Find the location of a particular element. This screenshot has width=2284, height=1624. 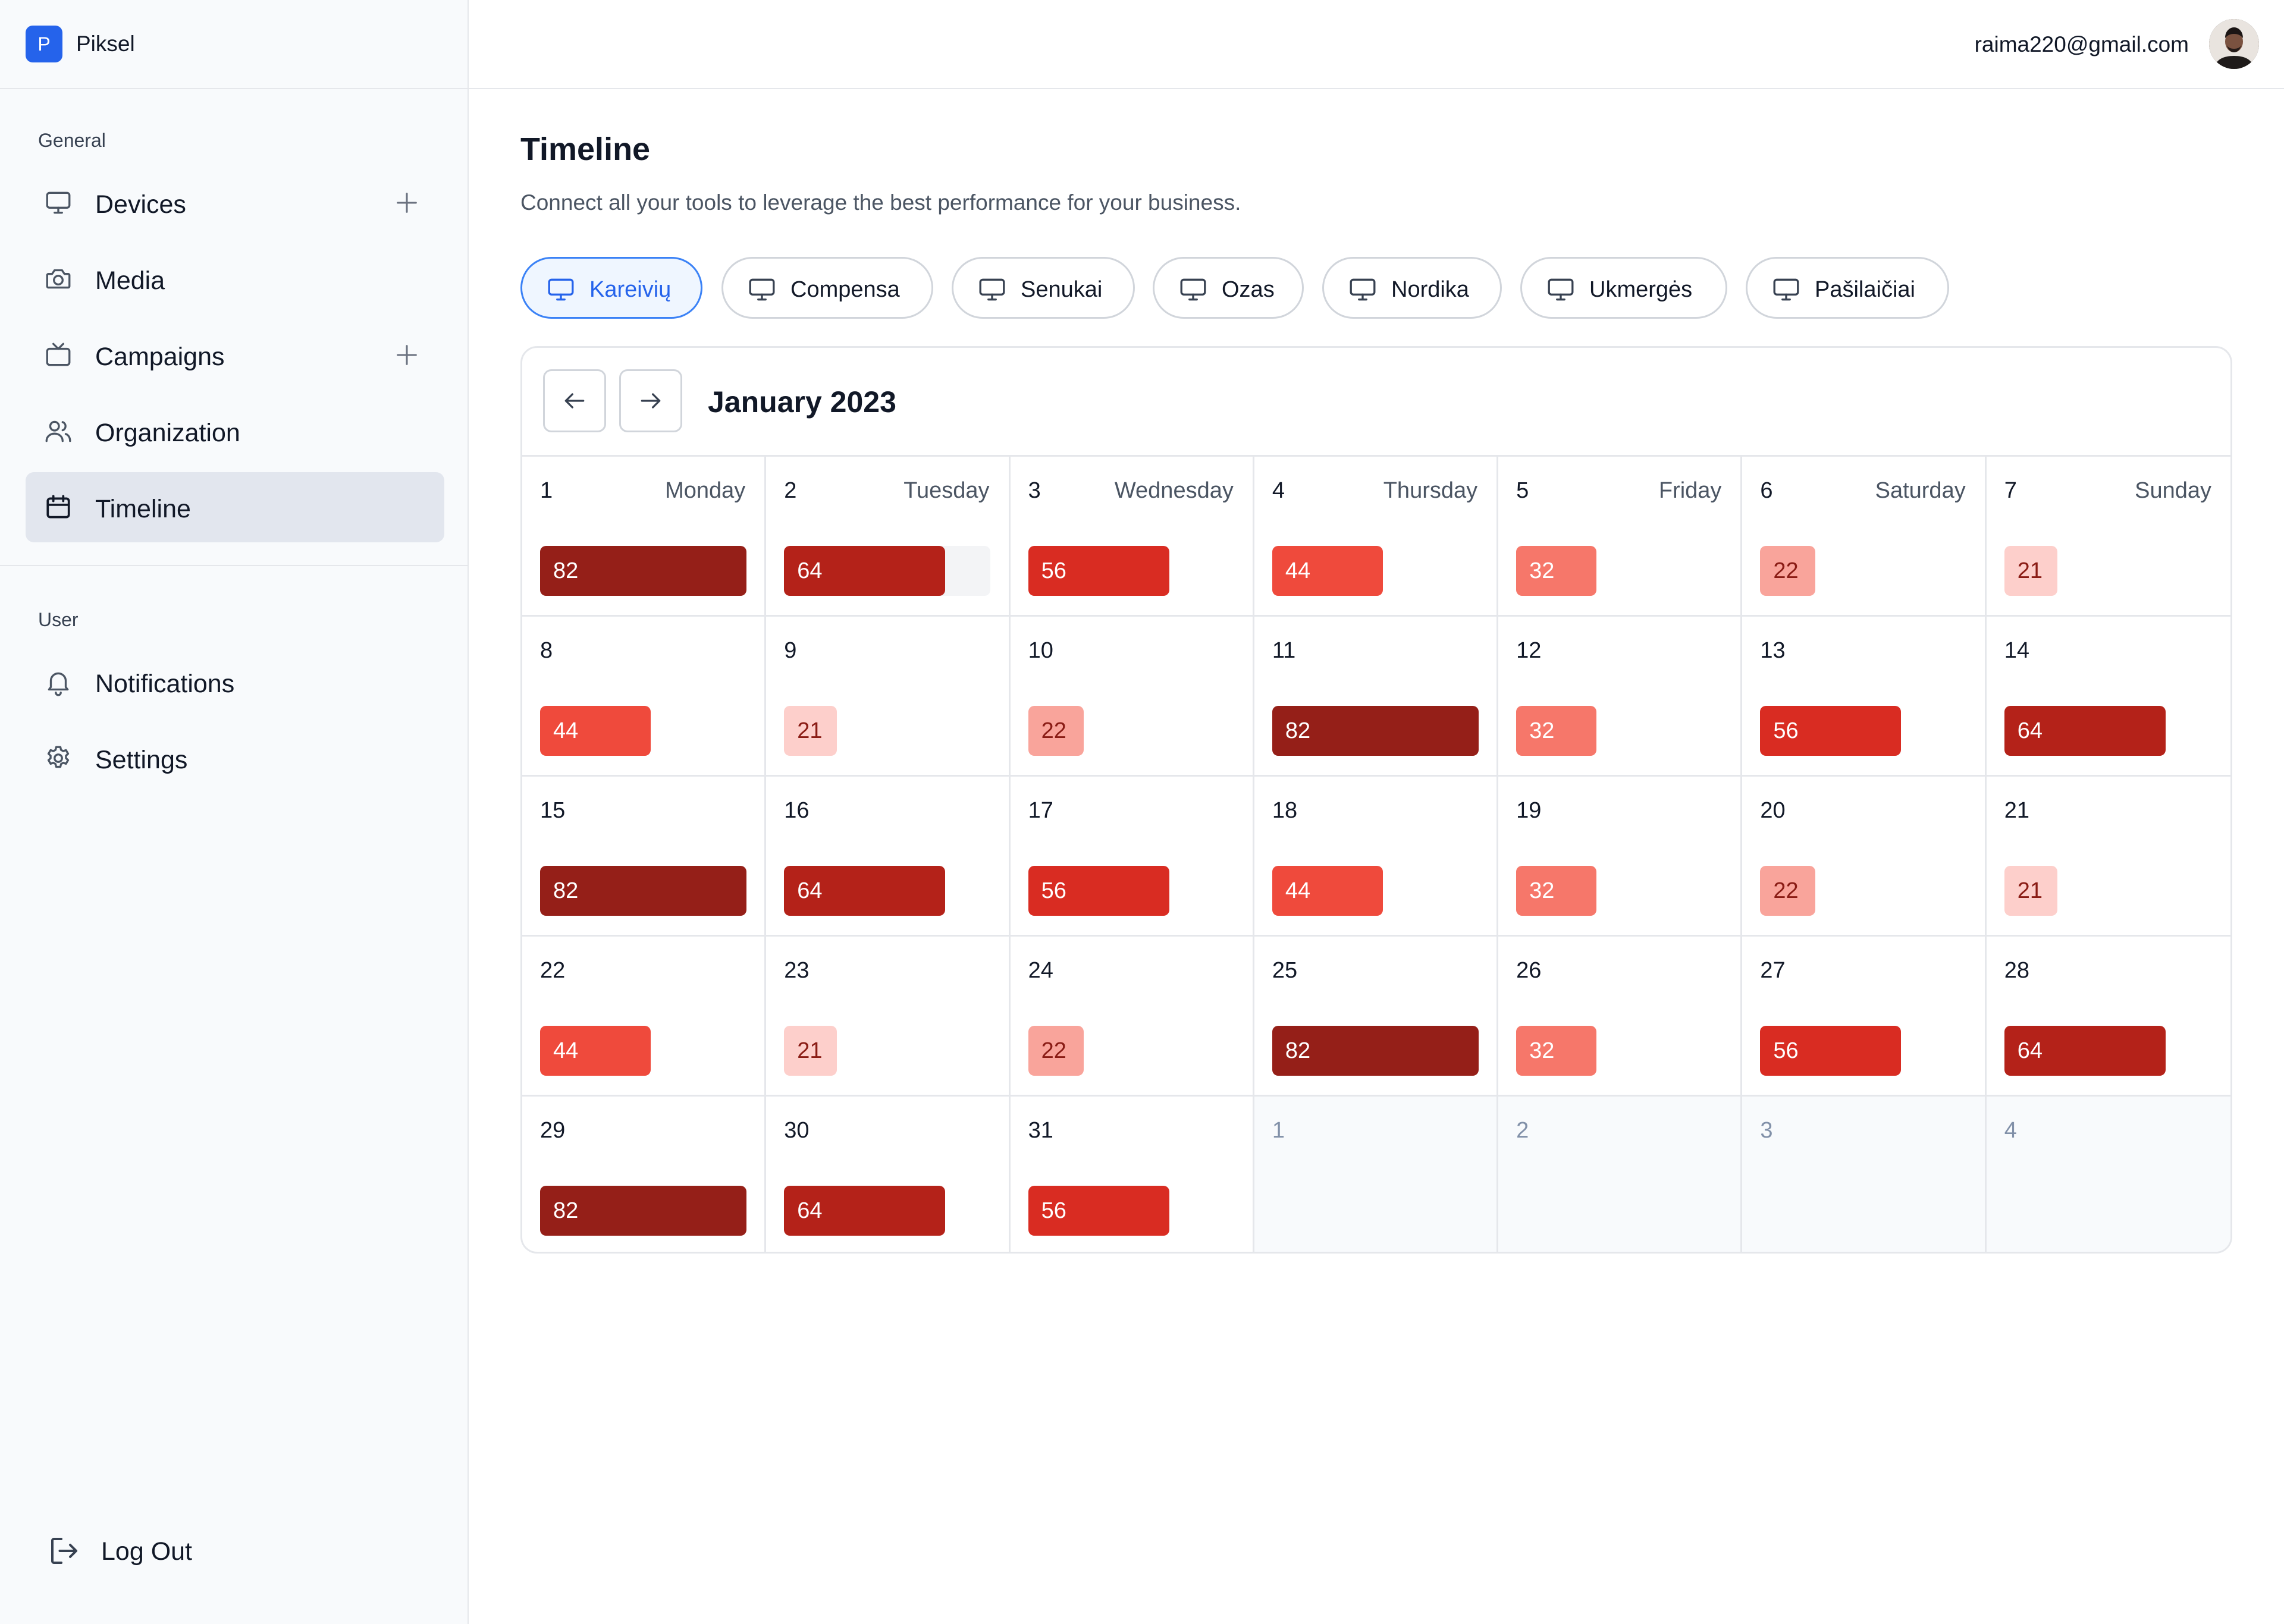

logout-button: Log Out is located at coordinates (149, 1552).